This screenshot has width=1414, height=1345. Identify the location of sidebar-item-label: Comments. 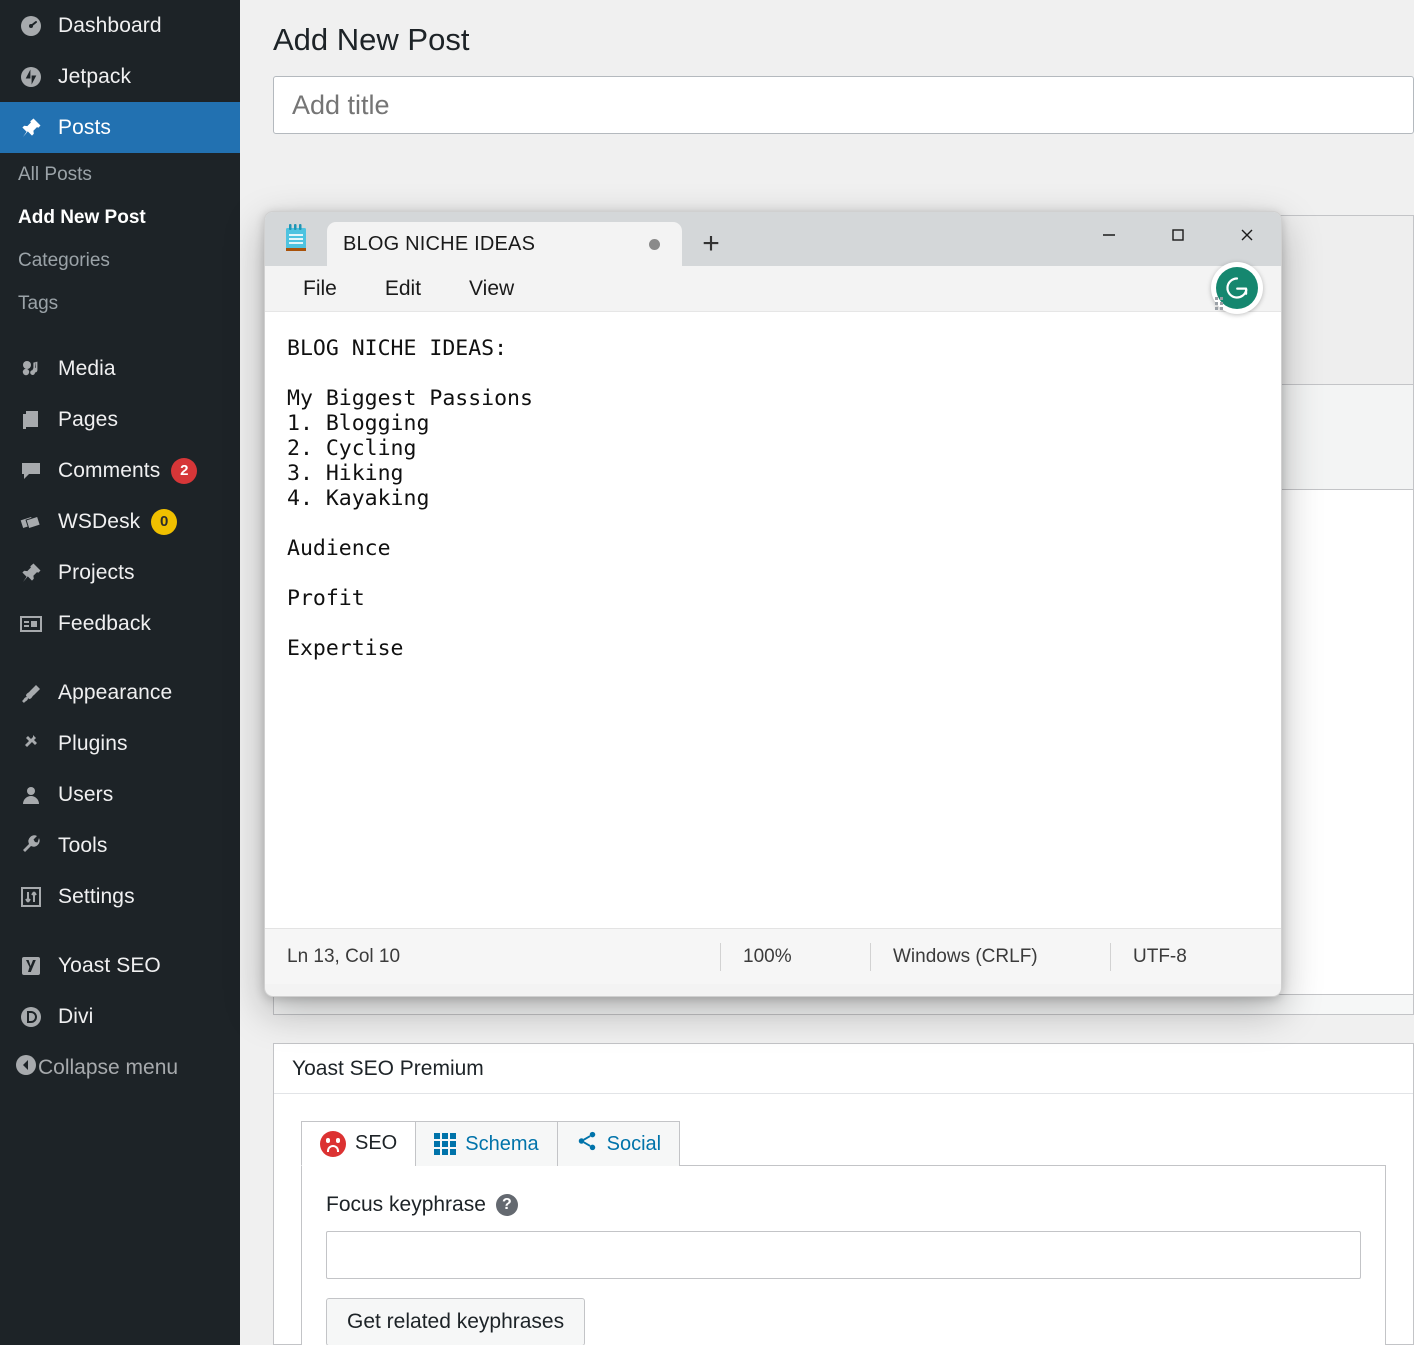
(109, 470).